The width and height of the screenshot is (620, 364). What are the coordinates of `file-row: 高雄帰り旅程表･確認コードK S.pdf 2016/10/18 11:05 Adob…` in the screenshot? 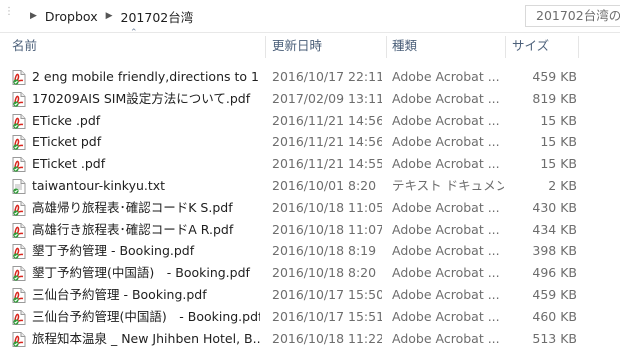 It's located at (310, 208).